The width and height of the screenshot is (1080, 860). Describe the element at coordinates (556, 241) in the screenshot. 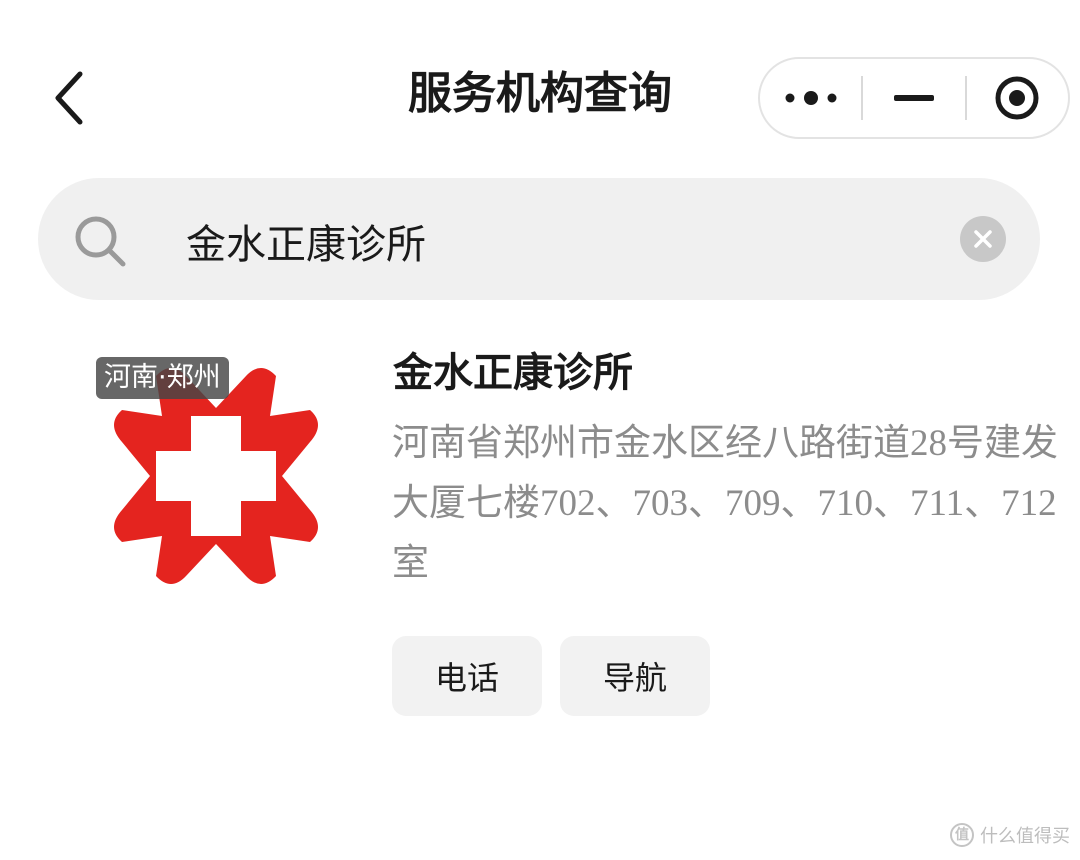

I see `search-input` at that location.